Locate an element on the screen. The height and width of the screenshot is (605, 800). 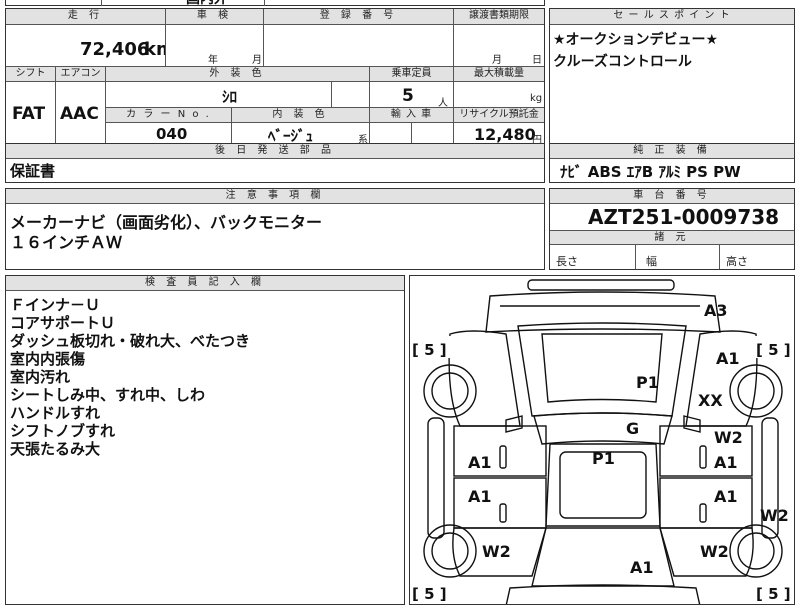
damage-mark-roof: P1 is located at coordinates (603, 458).